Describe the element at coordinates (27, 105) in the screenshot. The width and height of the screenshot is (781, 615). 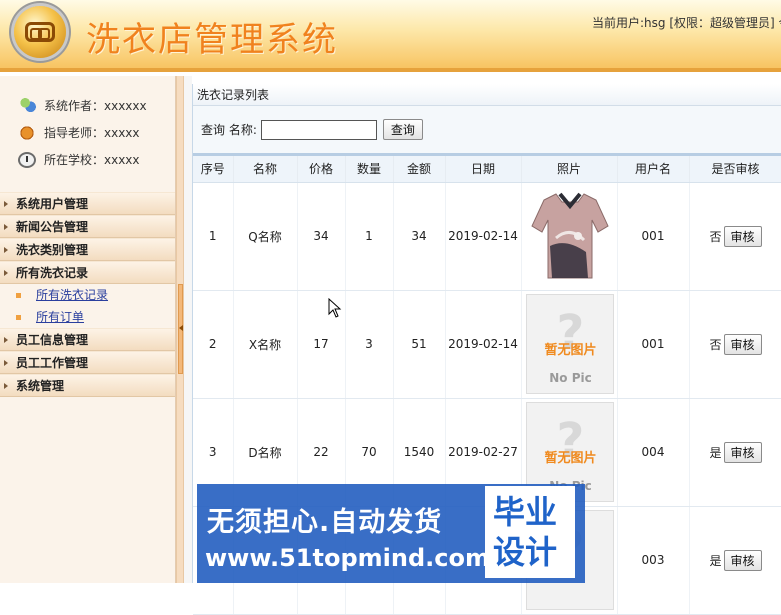
I see `users-icon` at that location.